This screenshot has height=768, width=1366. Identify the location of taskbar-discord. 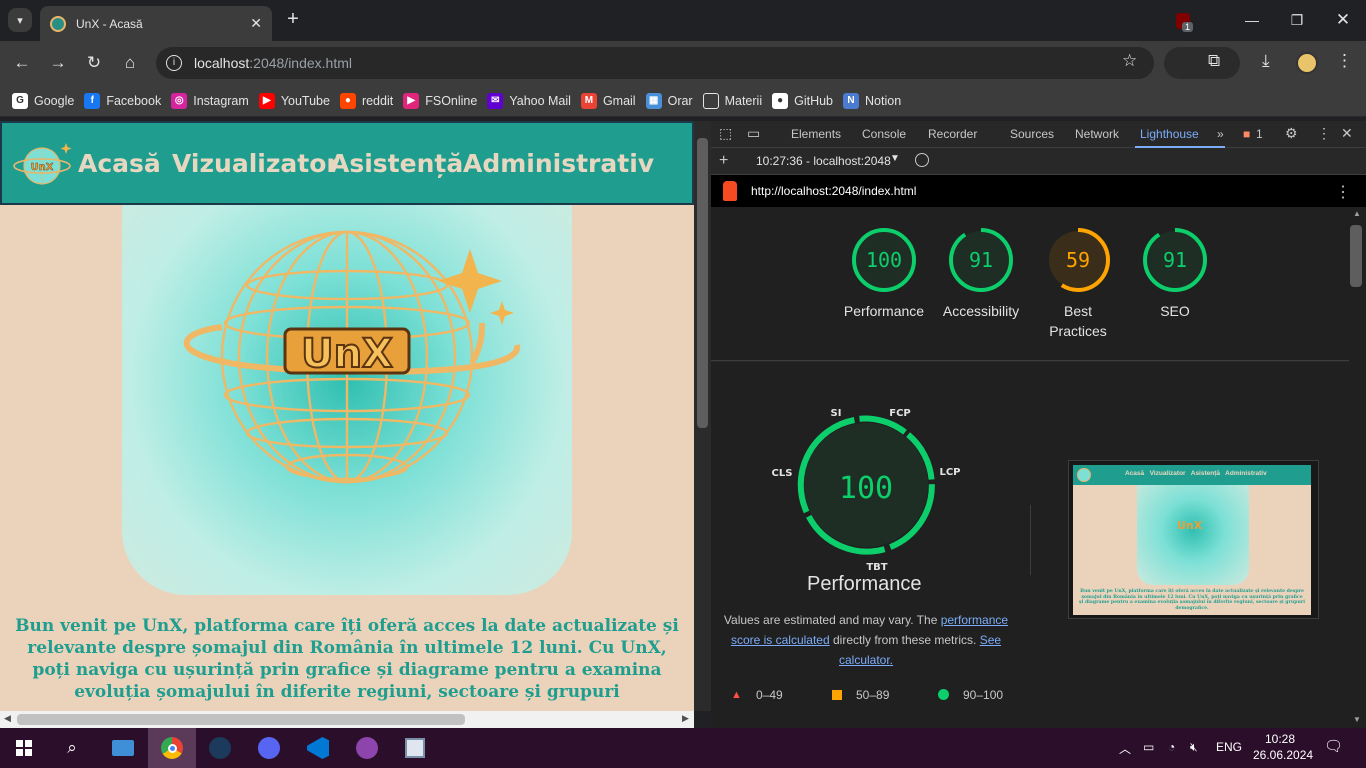
(269, 748).